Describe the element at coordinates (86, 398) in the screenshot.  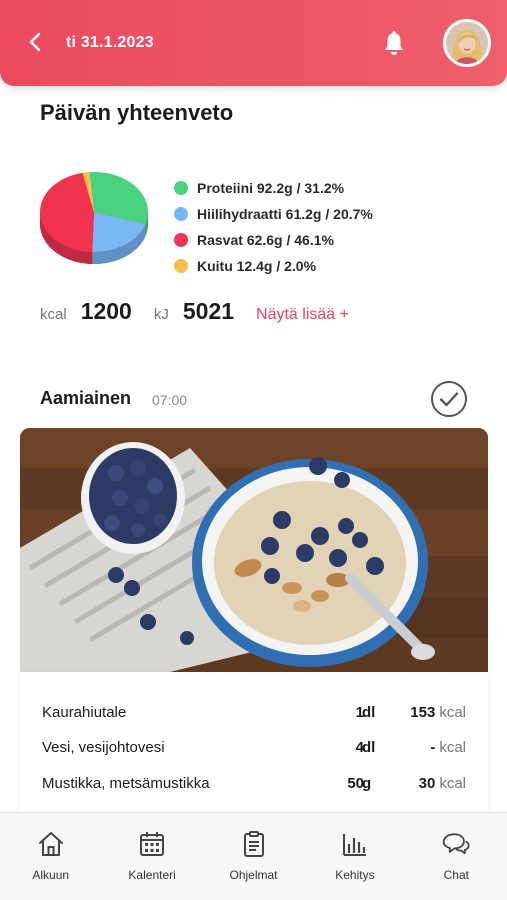
I see `meal-title: Aamiainen` at that location.